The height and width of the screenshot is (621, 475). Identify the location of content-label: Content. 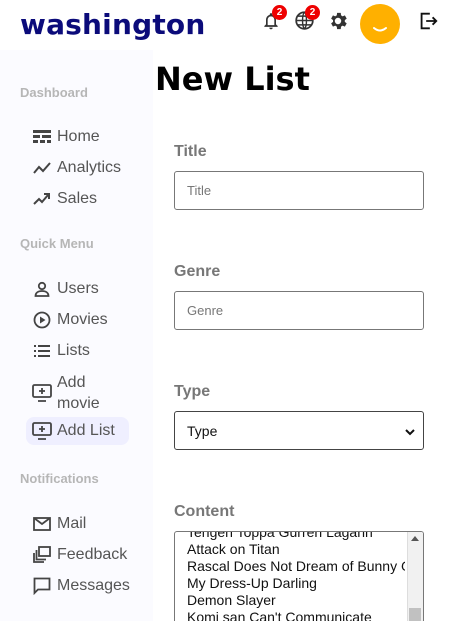
(204, 511).